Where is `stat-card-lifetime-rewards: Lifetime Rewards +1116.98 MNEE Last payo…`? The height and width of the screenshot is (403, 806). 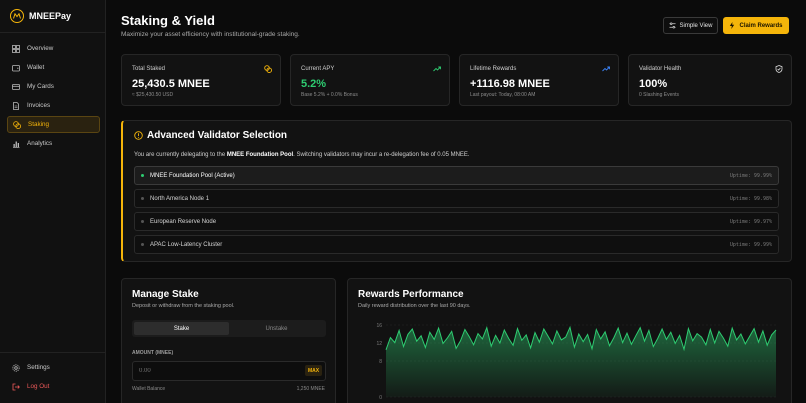
stat-card-lifetime-rewards: Lifetime Rewards +1116.98 MNEE Last payo… is located at coordinates (539, 80).